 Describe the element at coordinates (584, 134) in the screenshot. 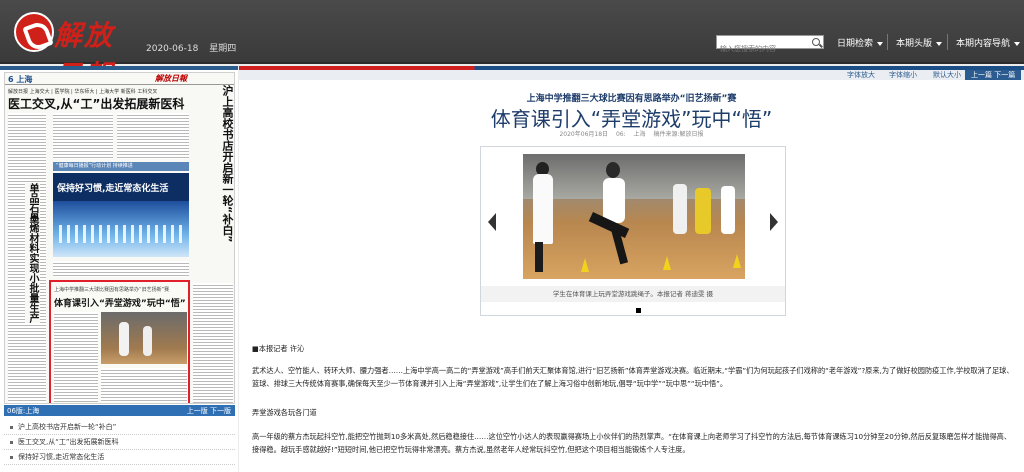

I see `article-date: 2020年06月18日` at that location.